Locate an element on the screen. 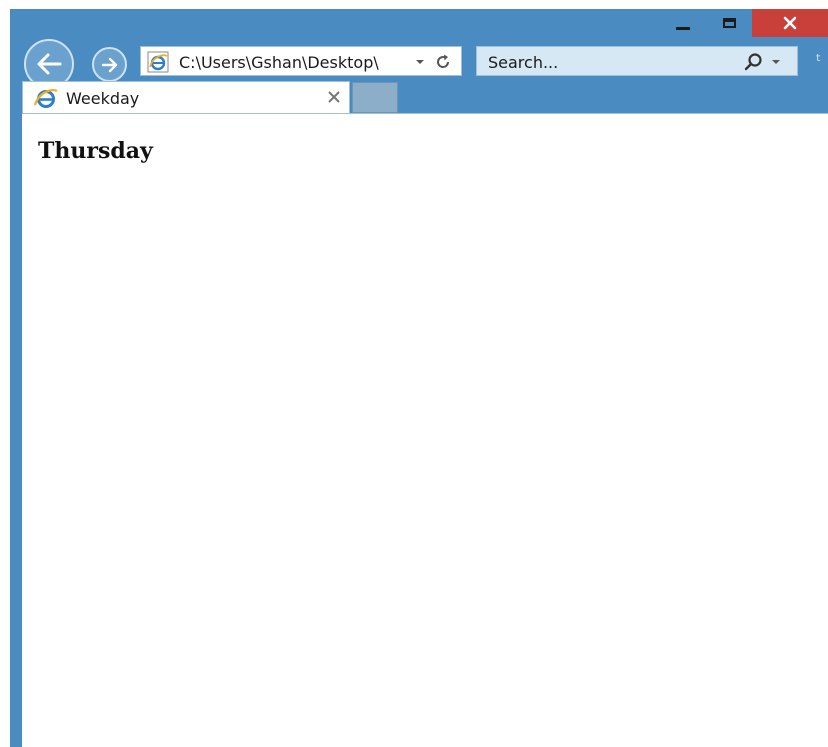  ie-page-icon is located at coordinates (158, 62).